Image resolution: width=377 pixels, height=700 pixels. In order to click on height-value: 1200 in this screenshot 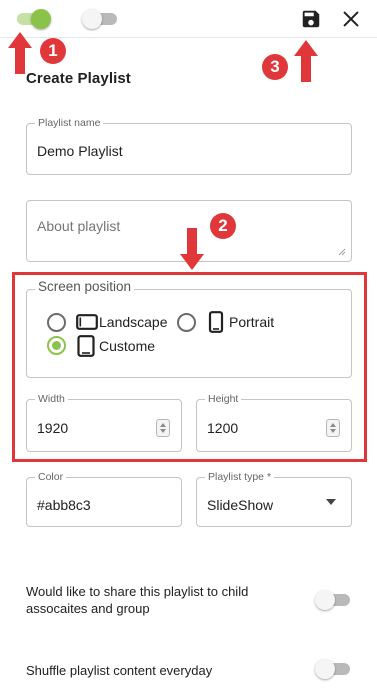, I will do `click(223, 428)`.